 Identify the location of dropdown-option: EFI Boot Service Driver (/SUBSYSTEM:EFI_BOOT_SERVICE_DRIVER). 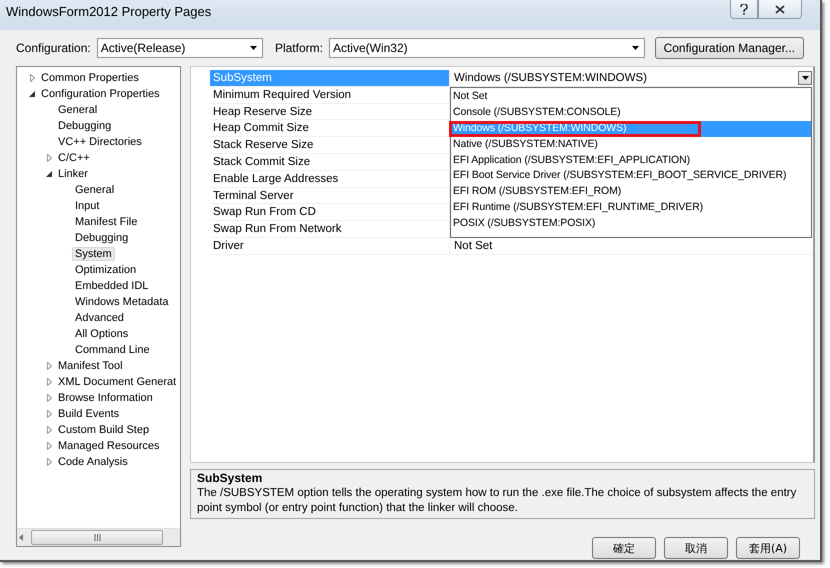
(631, 176).